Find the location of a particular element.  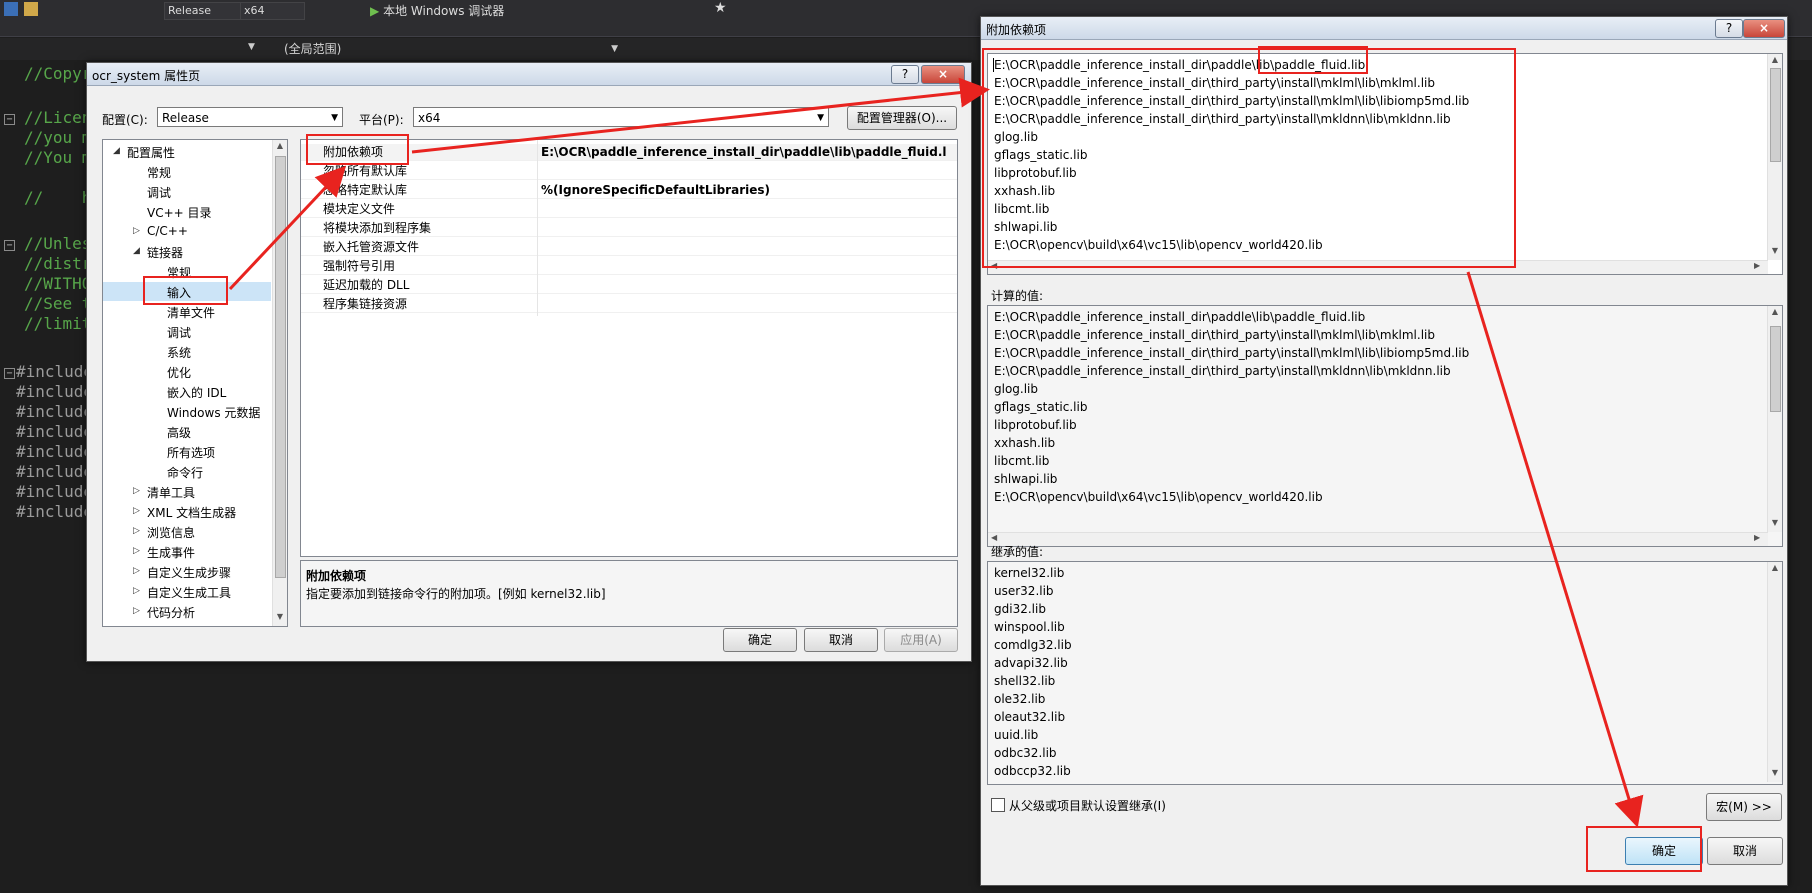

arrow-input-to-additional-deps is located at coordinates (287, 228).